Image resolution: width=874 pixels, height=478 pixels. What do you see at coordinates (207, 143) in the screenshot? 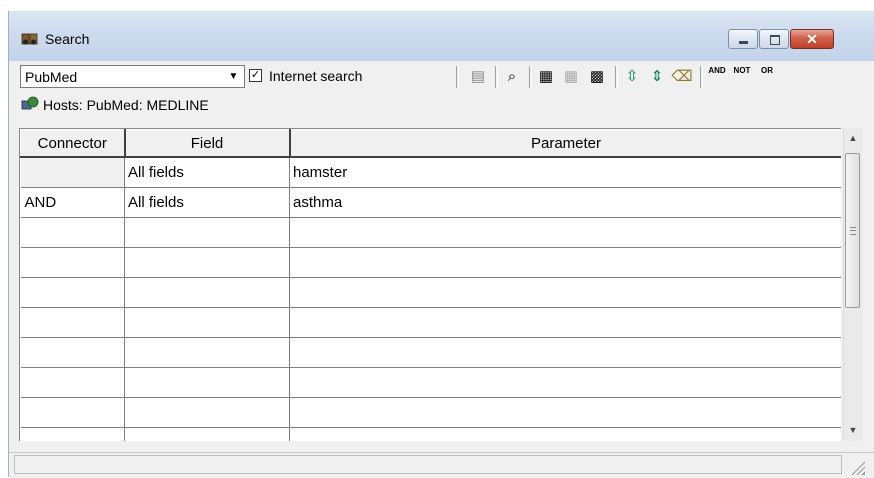
I see `column-header-field: Field` at bounding box center [207, 143].